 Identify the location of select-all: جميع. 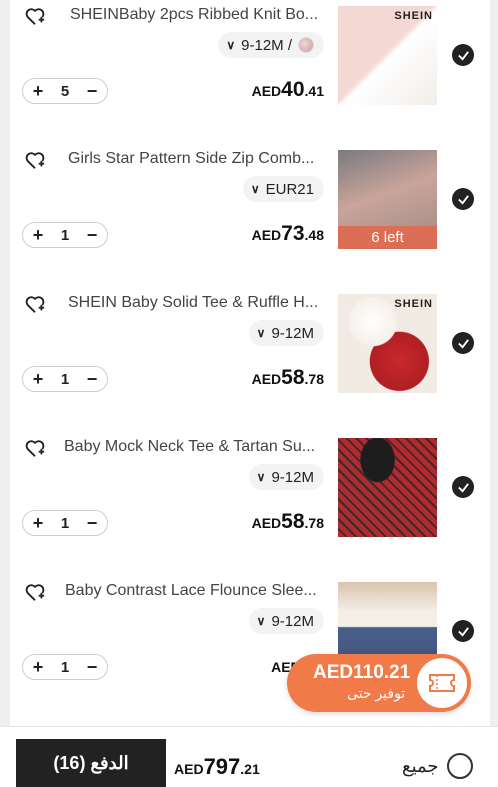
(437, 766).